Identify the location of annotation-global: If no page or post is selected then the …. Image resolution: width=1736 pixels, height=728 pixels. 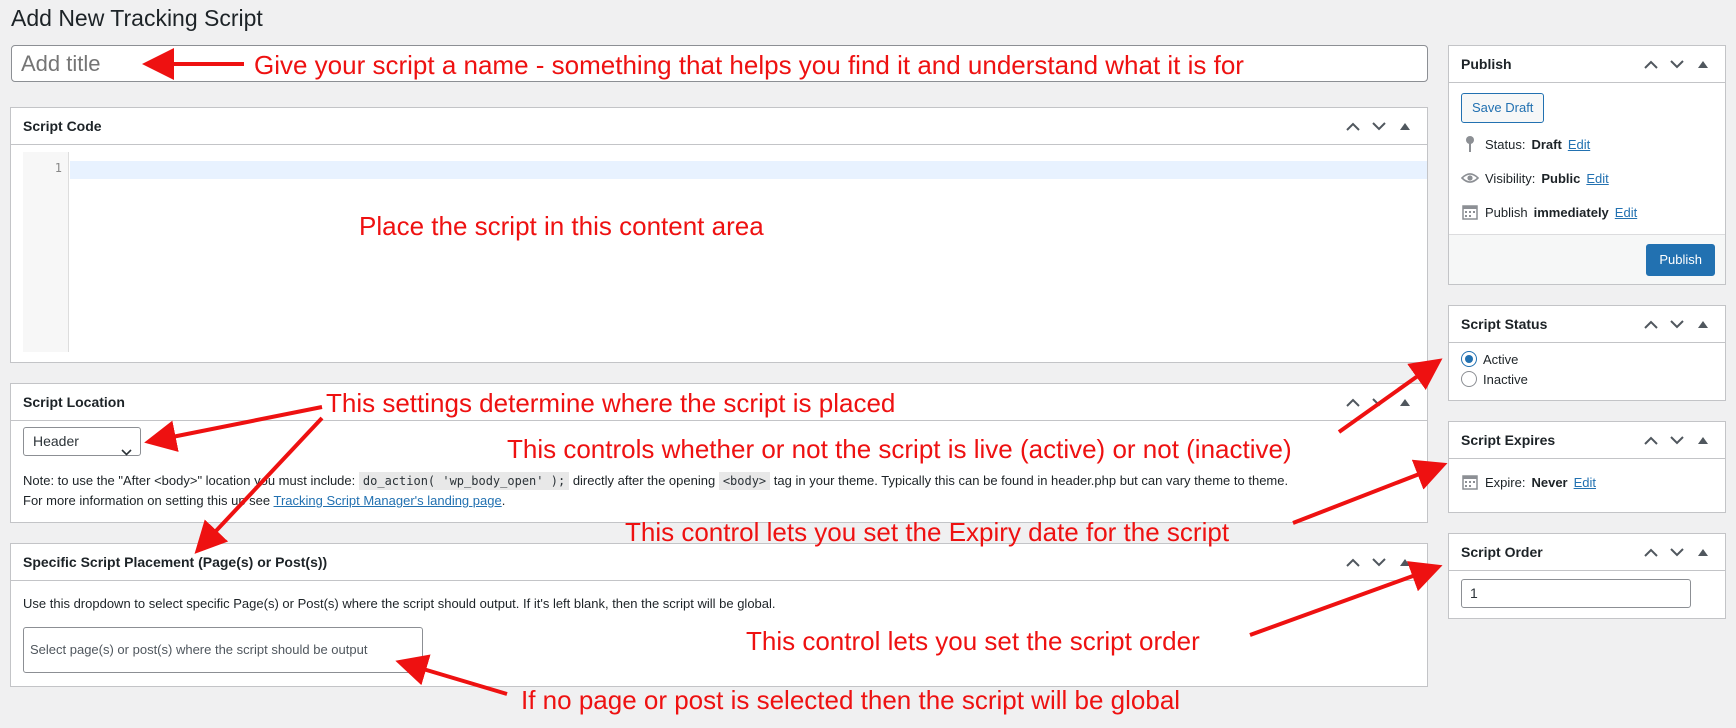
(851, 700).